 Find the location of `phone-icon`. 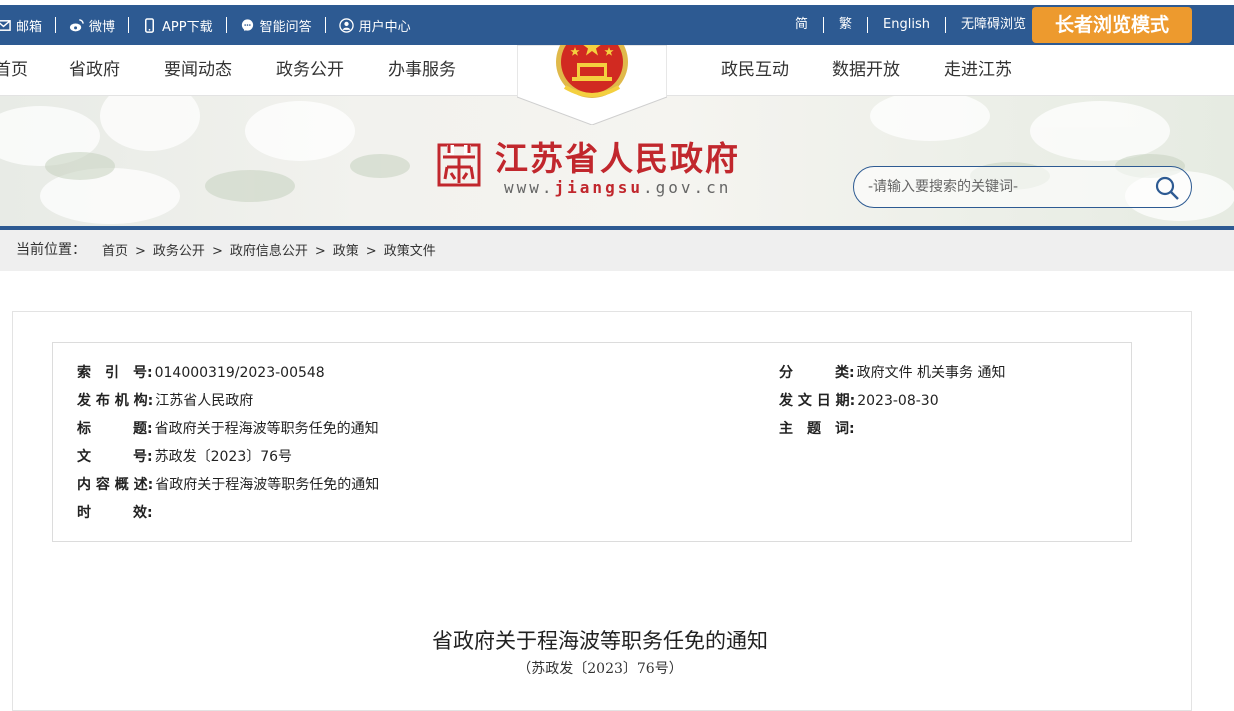

phone-icon is located at coordinates (150, 25).